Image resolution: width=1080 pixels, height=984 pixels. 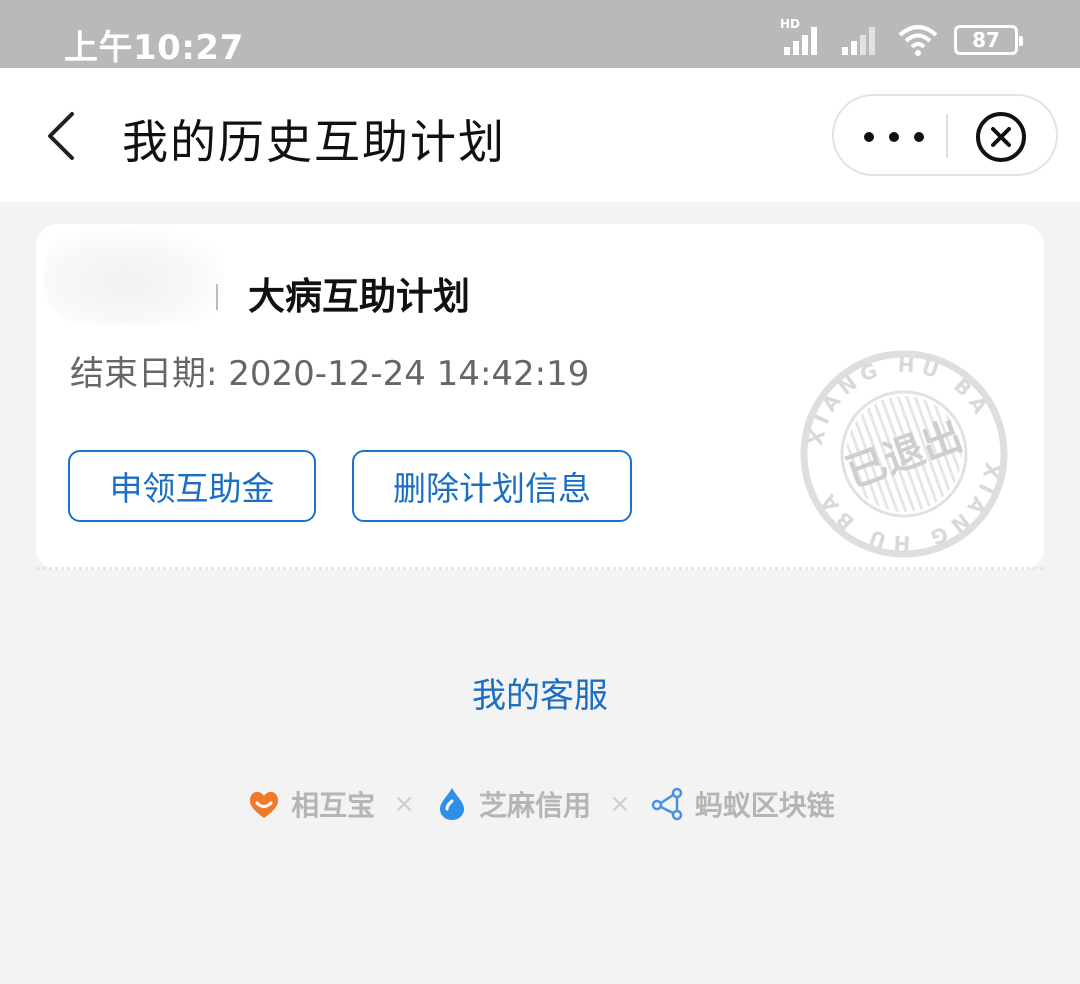 What do you see at coordinates (540, 568) in the screenshot?
I see `card-perforation` at bounding box center [540, 568].